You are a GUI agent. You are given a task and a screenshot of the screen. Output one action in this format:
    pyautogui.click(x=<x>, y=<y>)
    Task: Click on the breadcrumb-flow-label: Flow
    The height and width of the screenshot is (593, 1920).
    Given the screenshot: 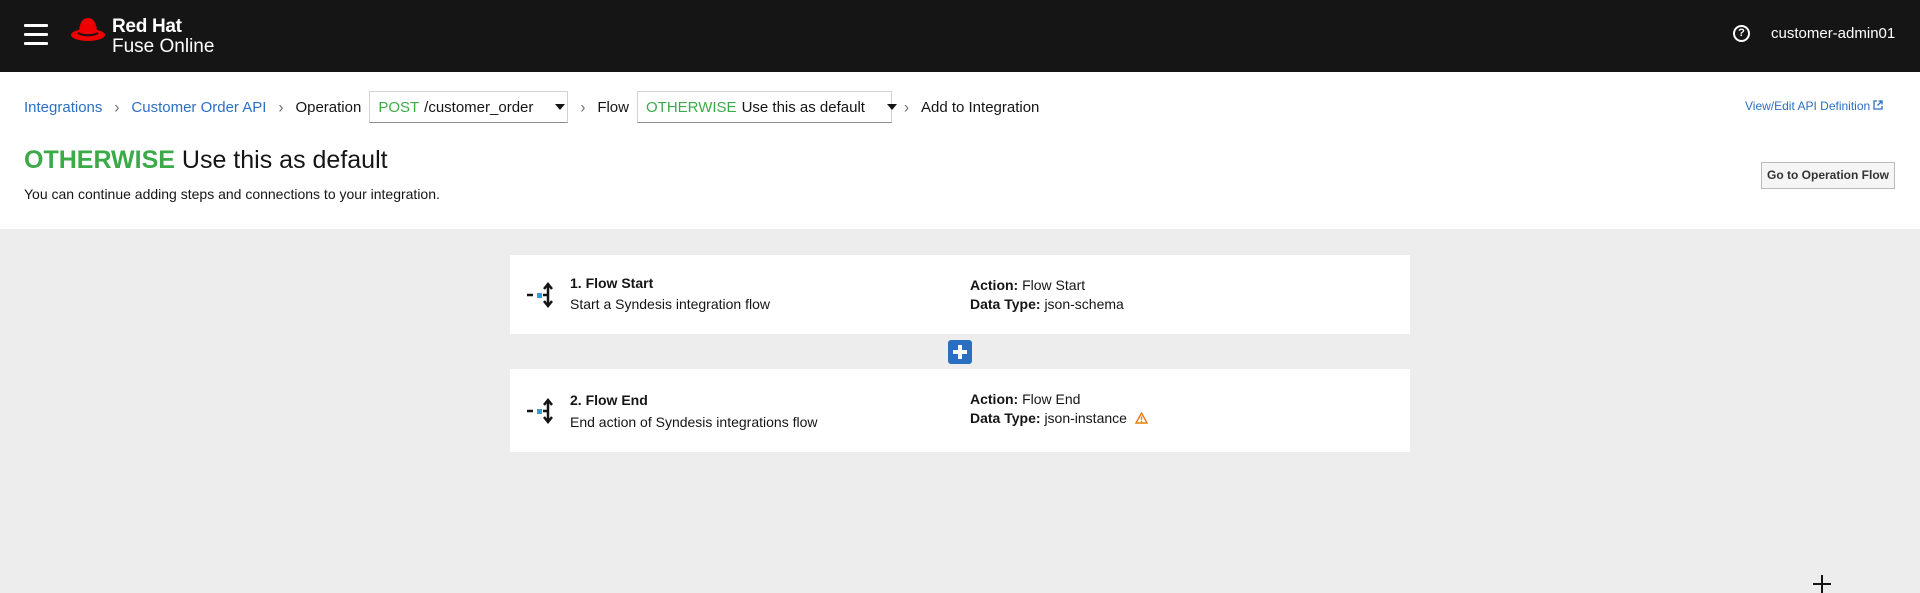 What is the action you would take?
    pyautogui.click(x=613, y=107)
    